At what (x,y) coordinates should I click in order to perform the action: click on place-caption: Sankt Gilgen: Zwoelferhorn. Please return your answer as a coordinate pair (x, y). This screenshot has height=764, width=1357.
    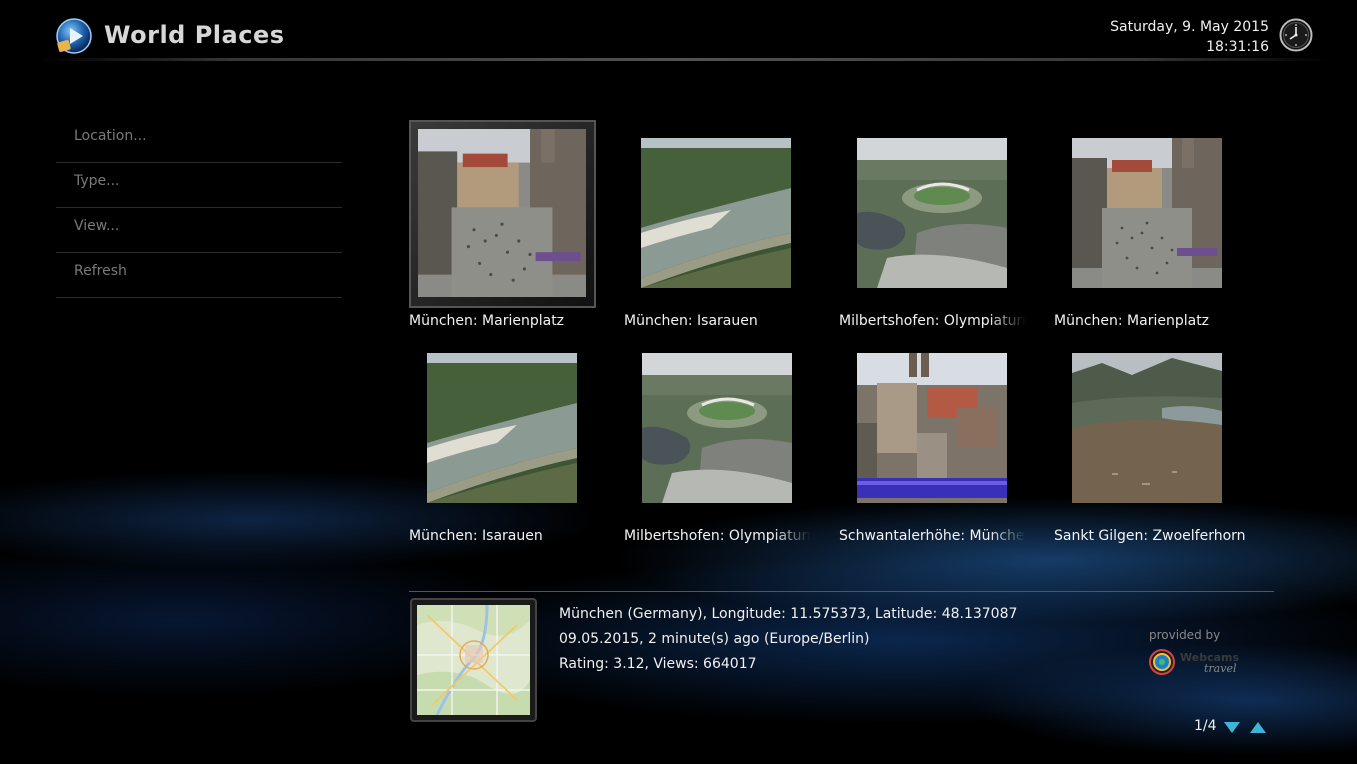
    Looking at the image, I should click on (1150, 536).